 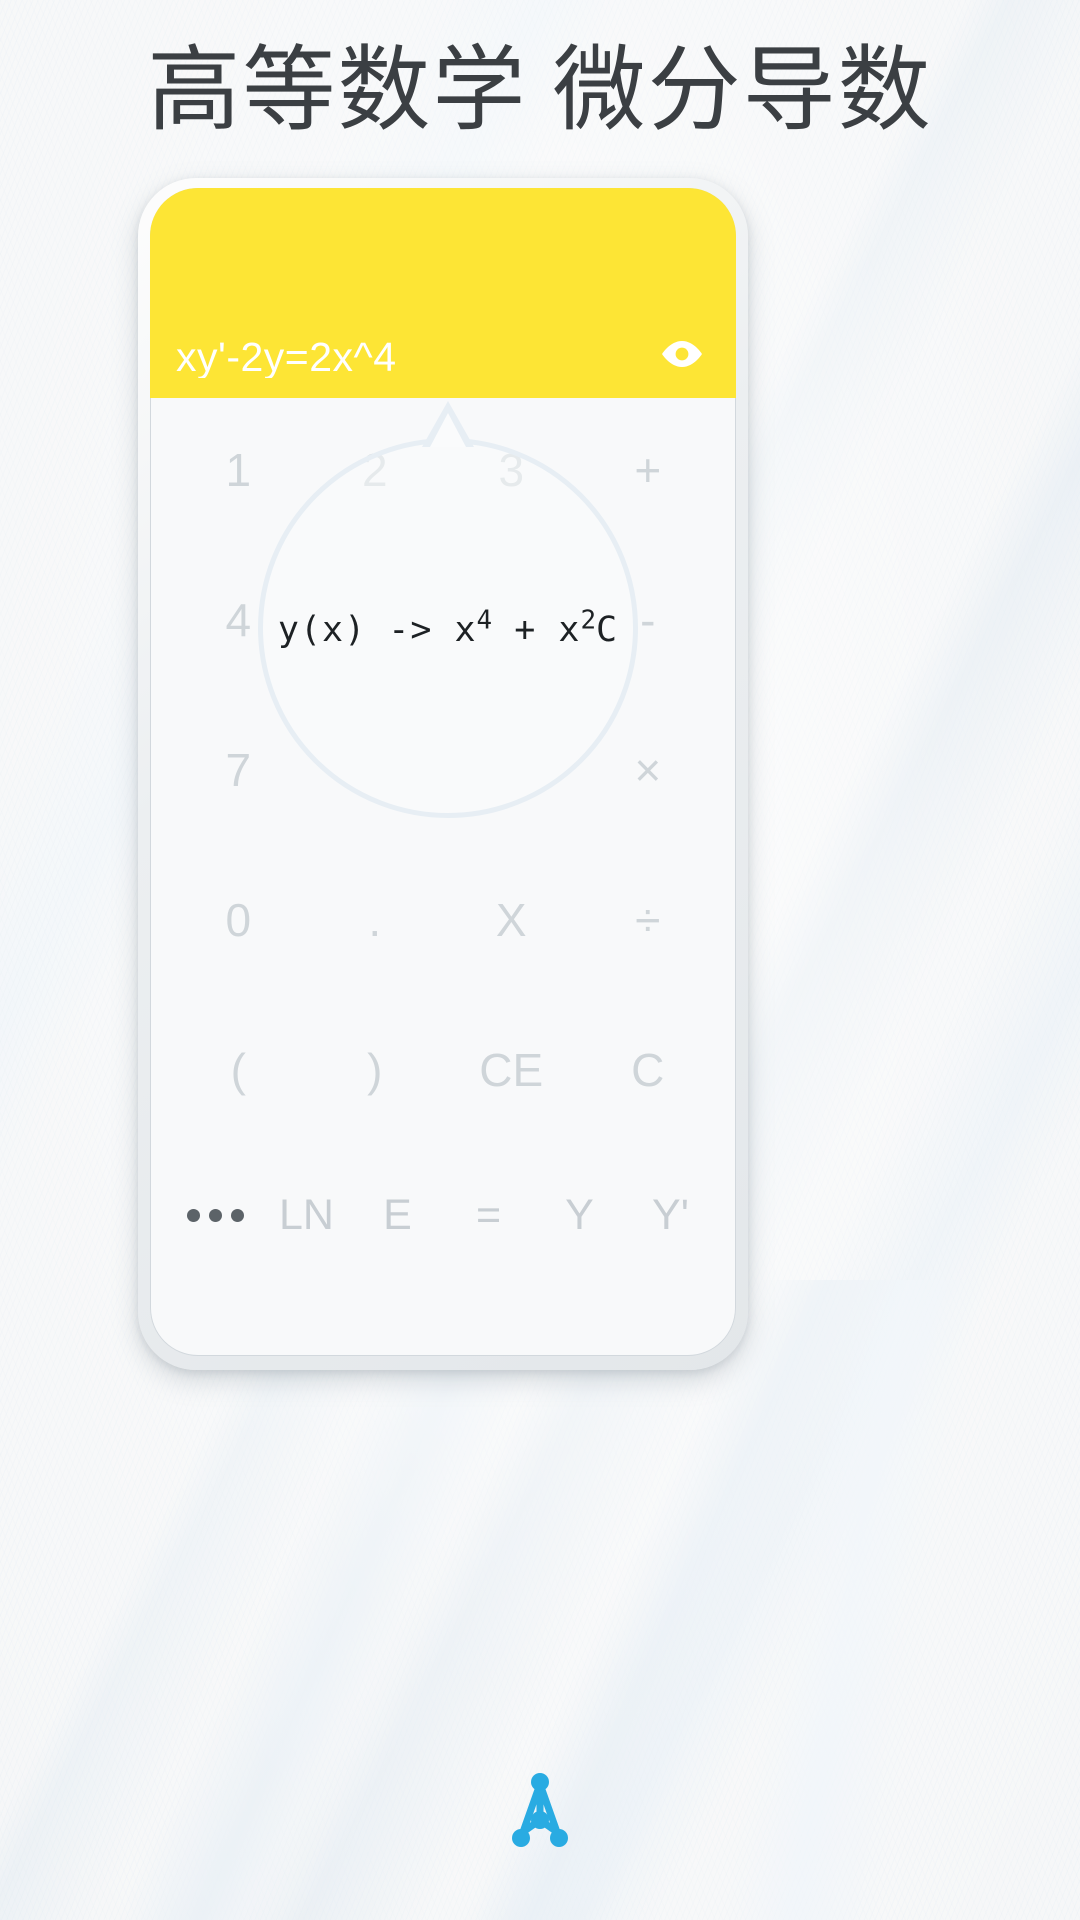 What do you see at coordinates (238, 620) in the screenshot?
I see `key-4: 4` at bounding box center [238, 620].